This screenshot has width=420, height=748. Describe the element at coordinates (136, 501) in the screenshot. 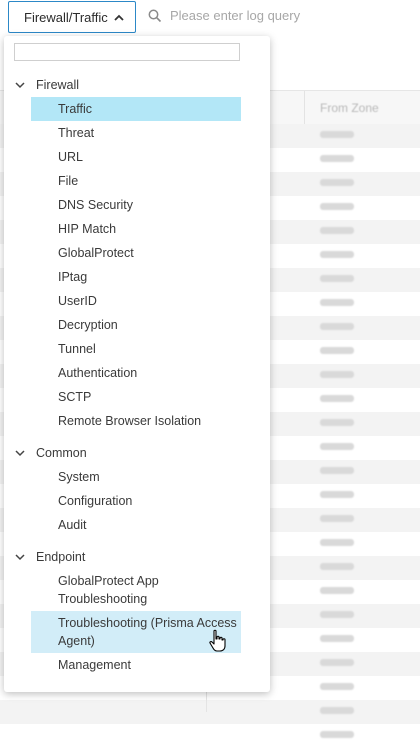

I see `menu-item-configuration: Configuration` at that location.